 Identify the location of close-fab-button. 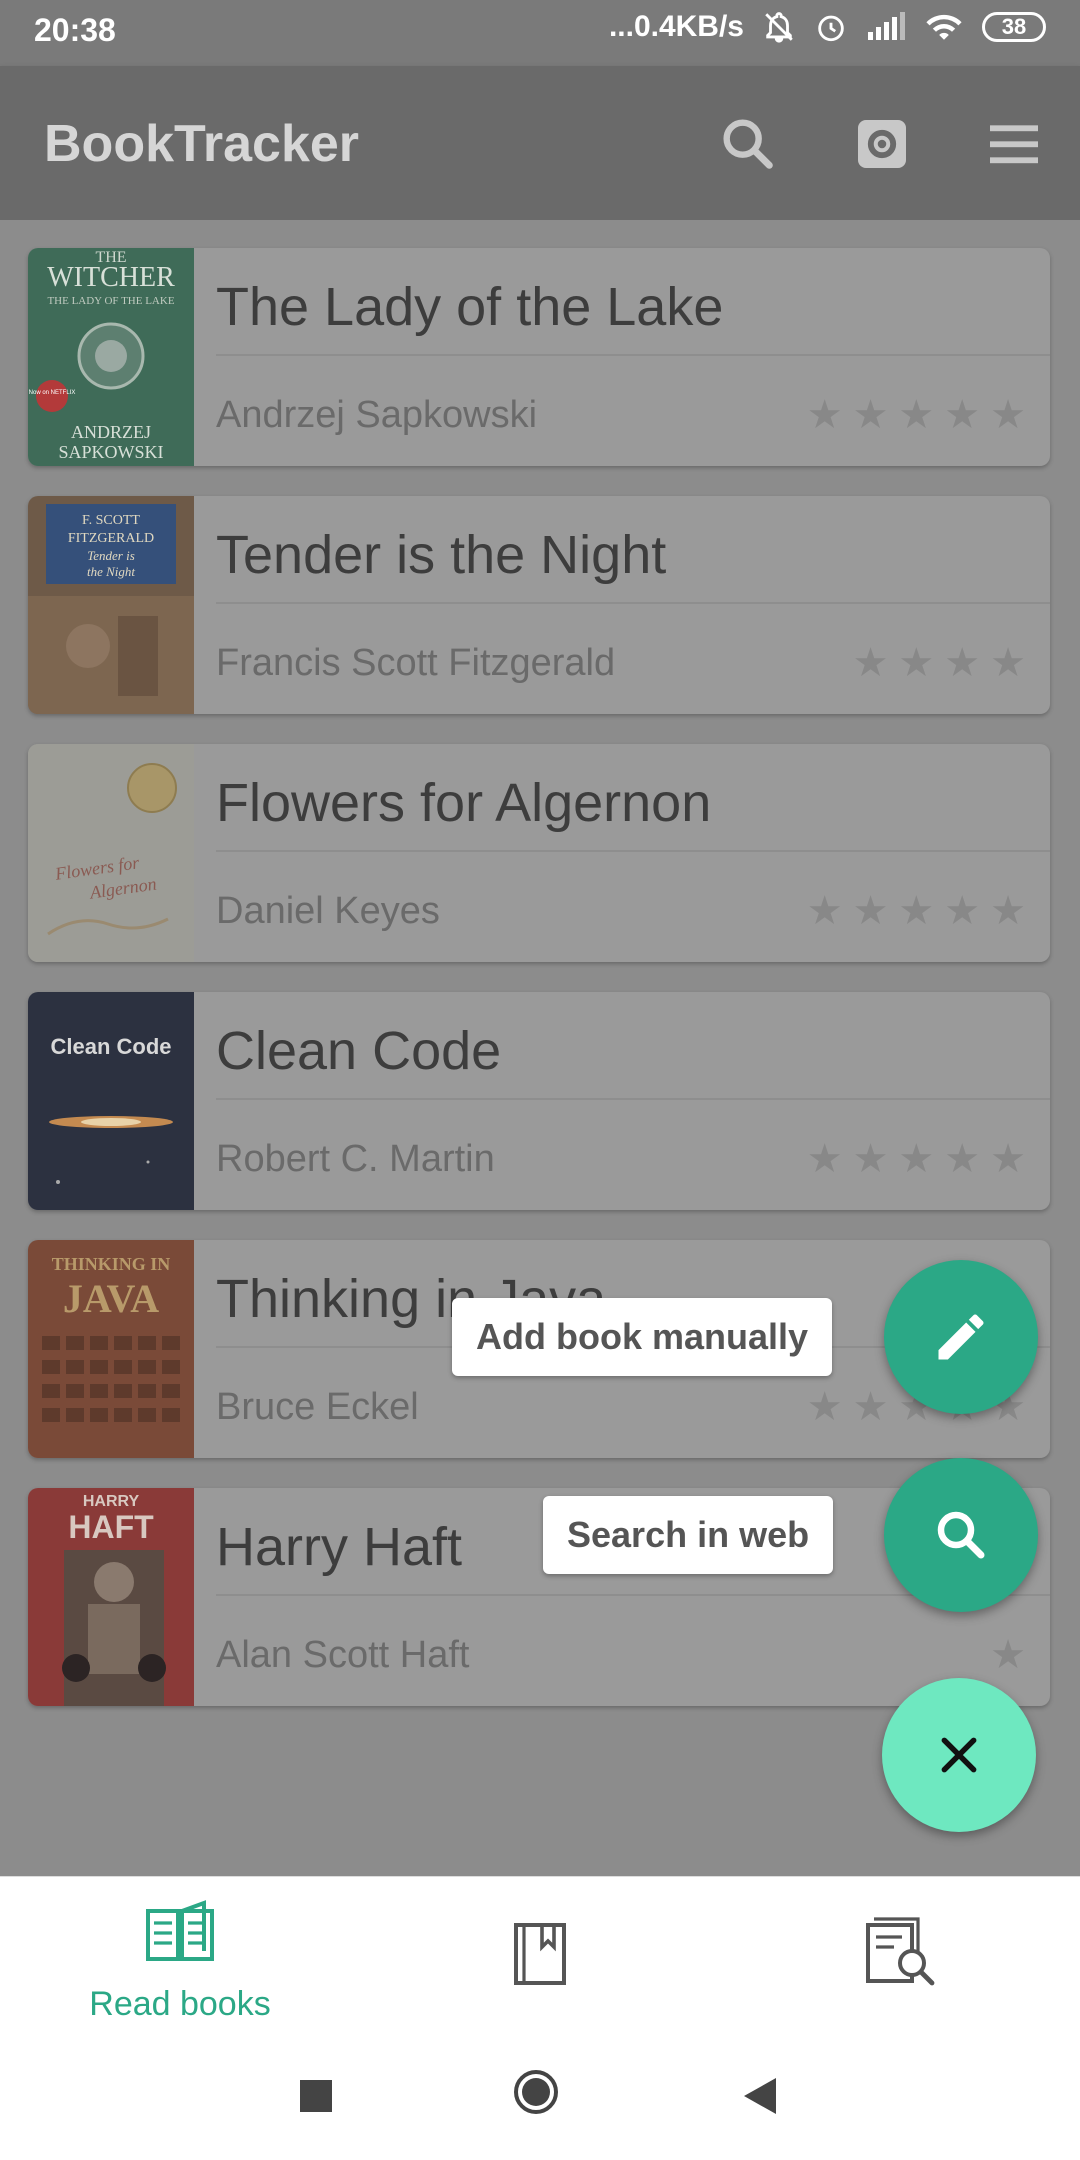
(959, 1755).